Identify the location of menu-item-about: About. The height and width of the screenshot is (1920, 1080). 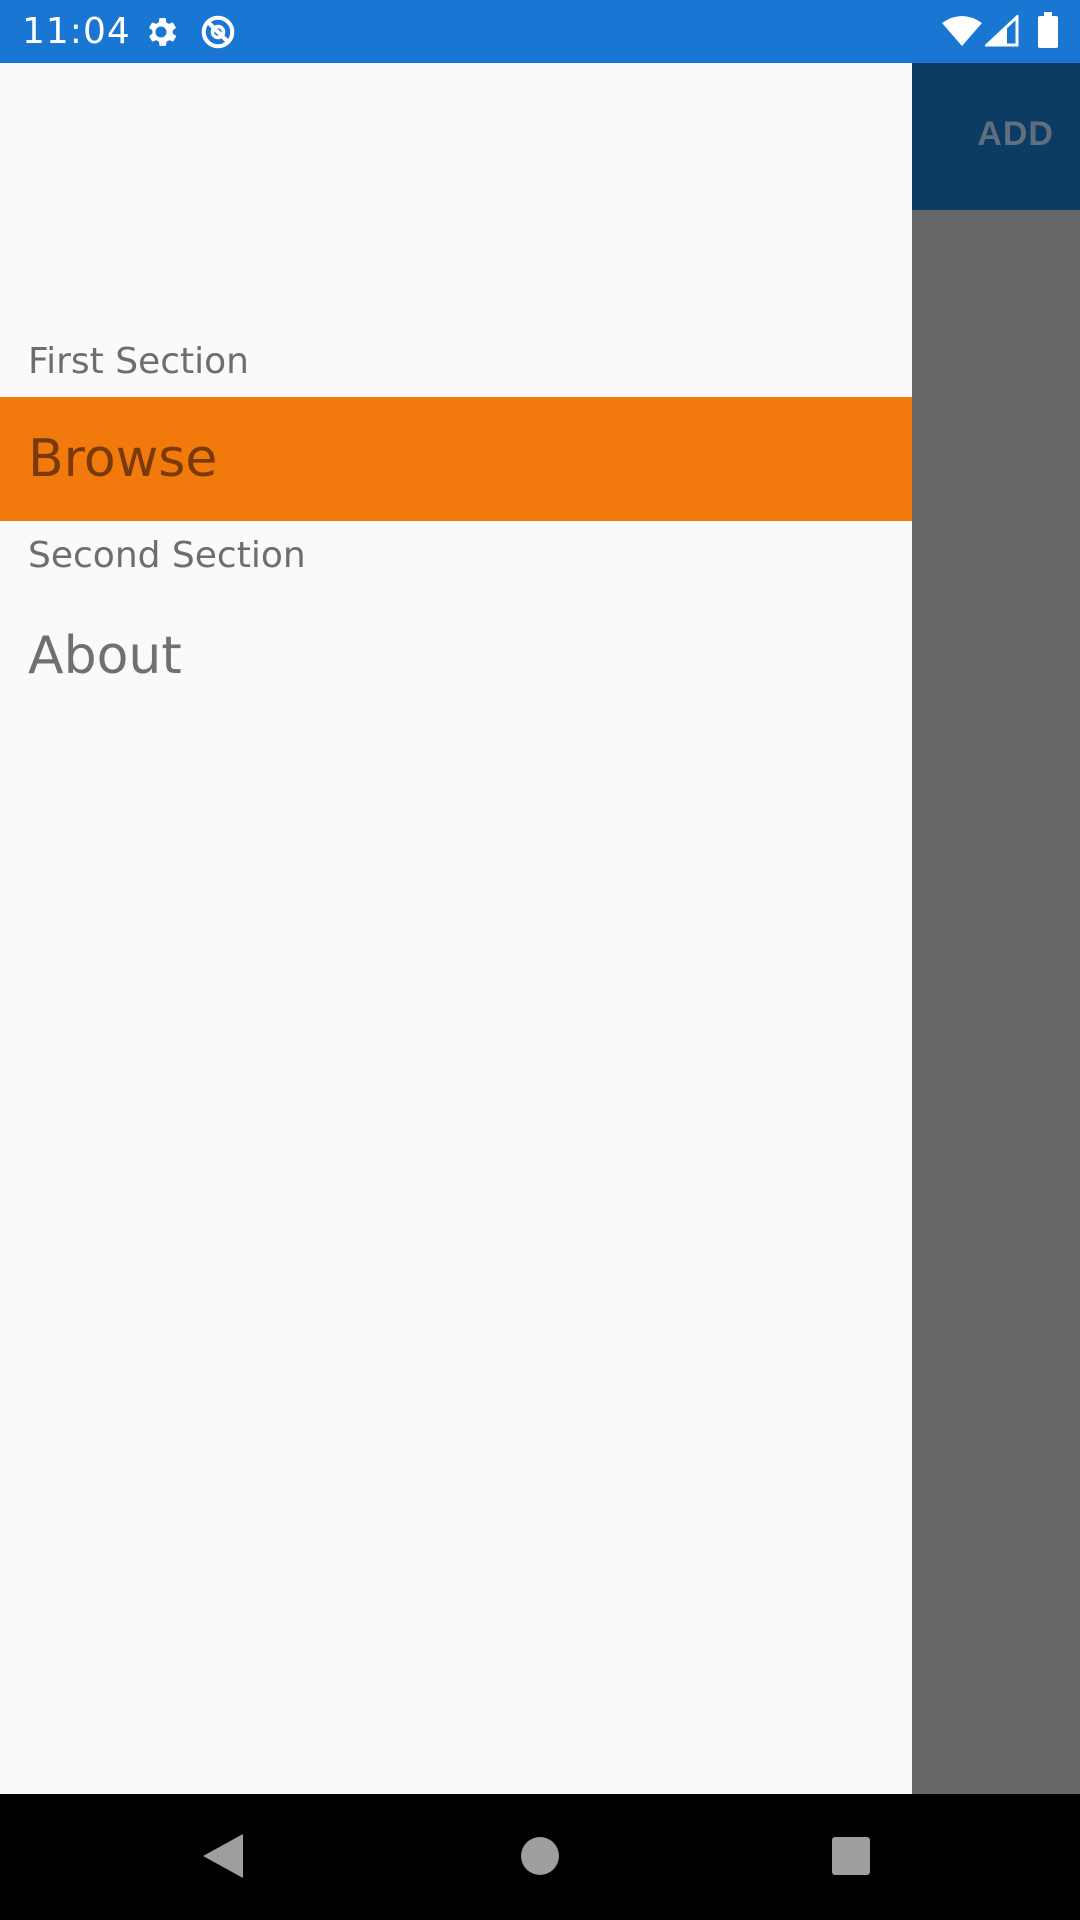
(456, 655).